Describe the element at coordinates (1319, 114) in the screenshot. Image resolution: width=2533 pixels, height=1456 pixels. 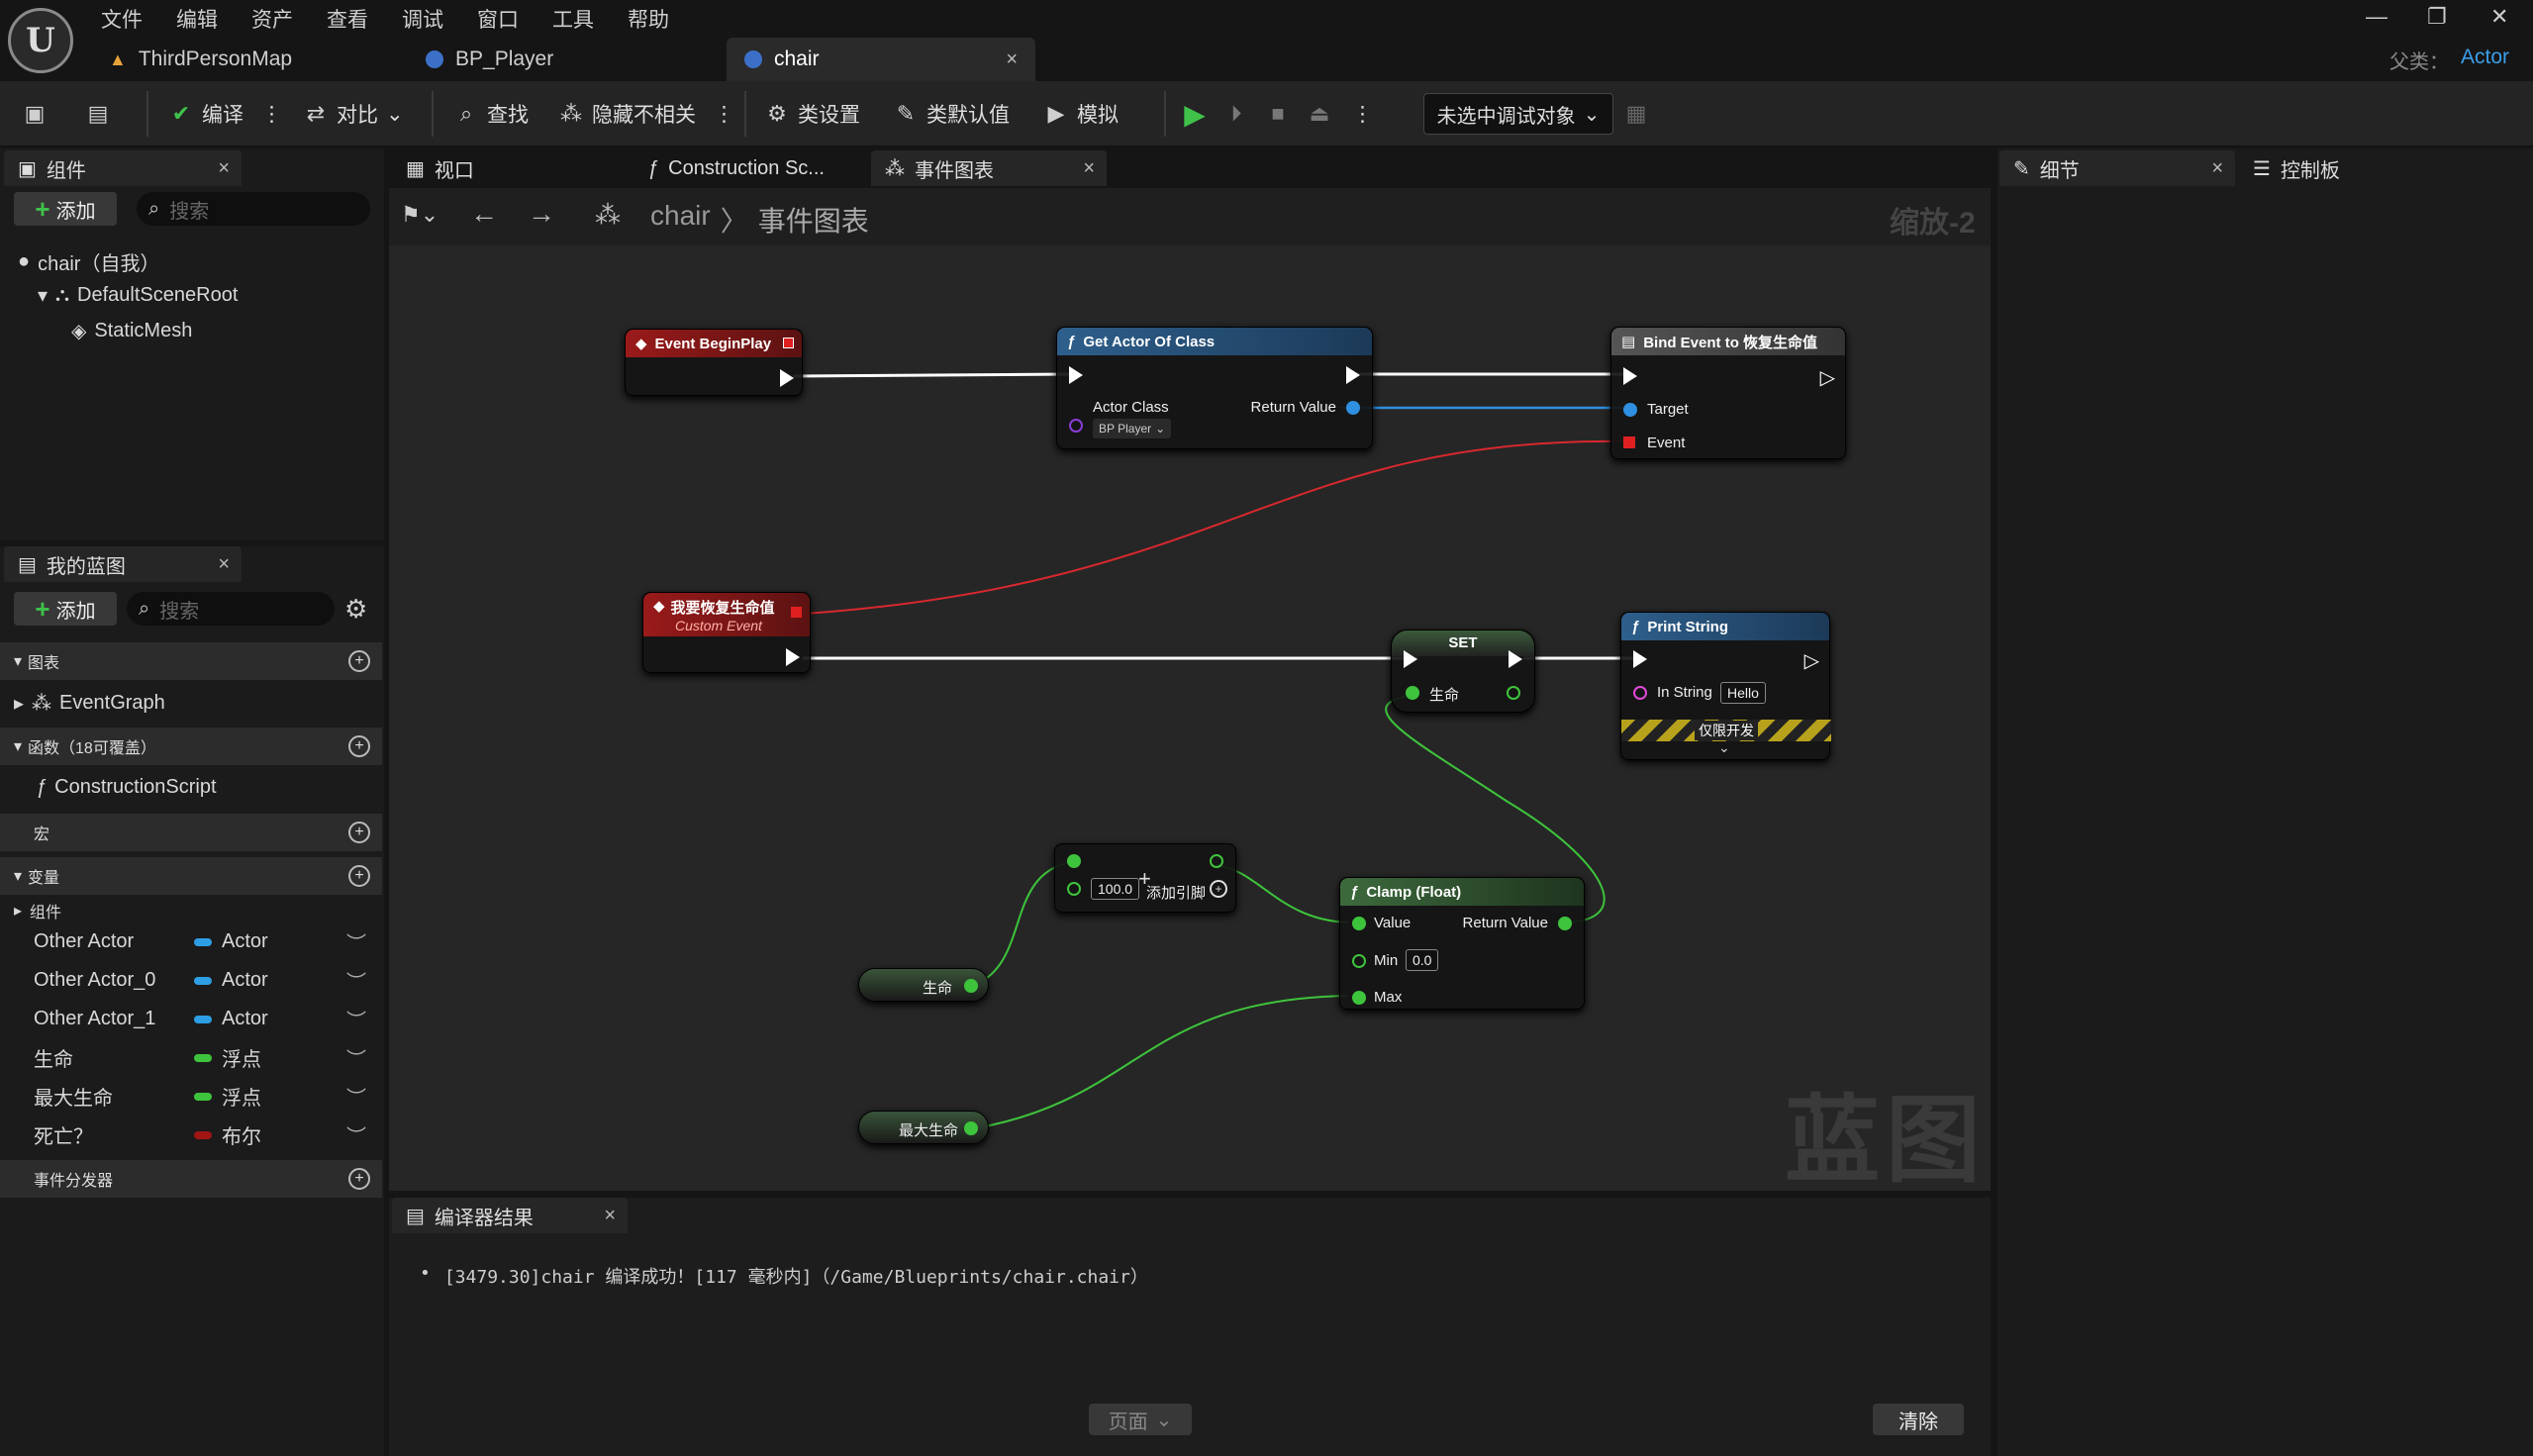
I see `eject-button: ⏏` at that location.